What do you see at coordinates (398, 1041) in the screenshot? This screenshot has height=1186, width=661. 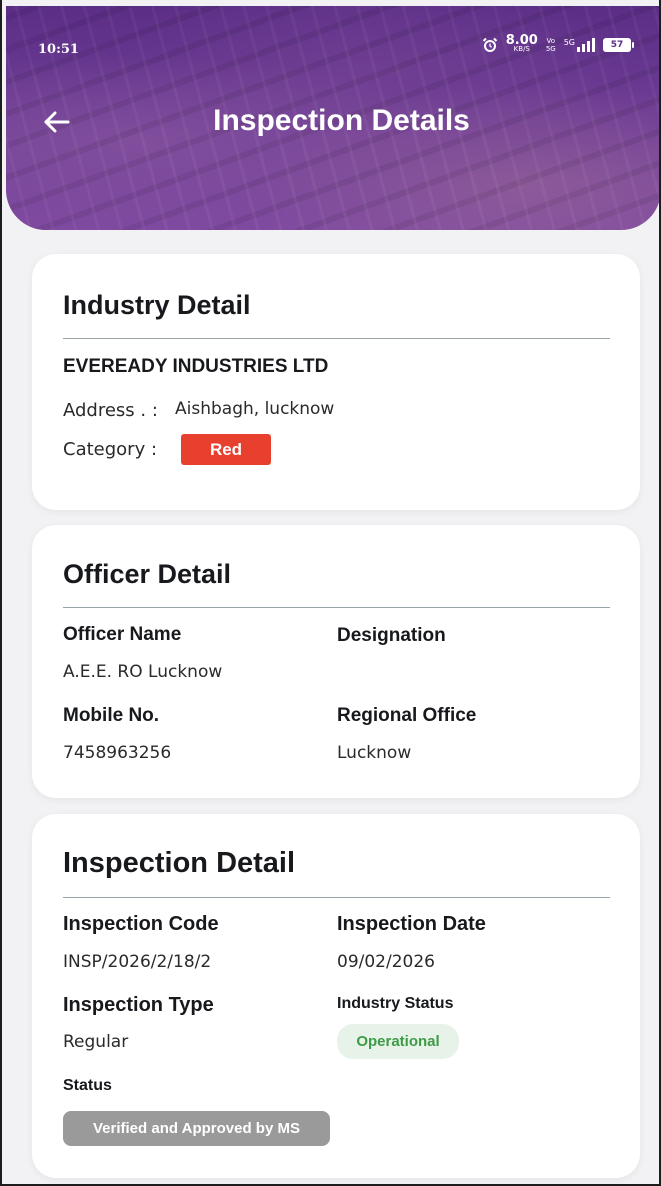 I see `industry-status-badge: Operational` at bounding box center [398, 1041].